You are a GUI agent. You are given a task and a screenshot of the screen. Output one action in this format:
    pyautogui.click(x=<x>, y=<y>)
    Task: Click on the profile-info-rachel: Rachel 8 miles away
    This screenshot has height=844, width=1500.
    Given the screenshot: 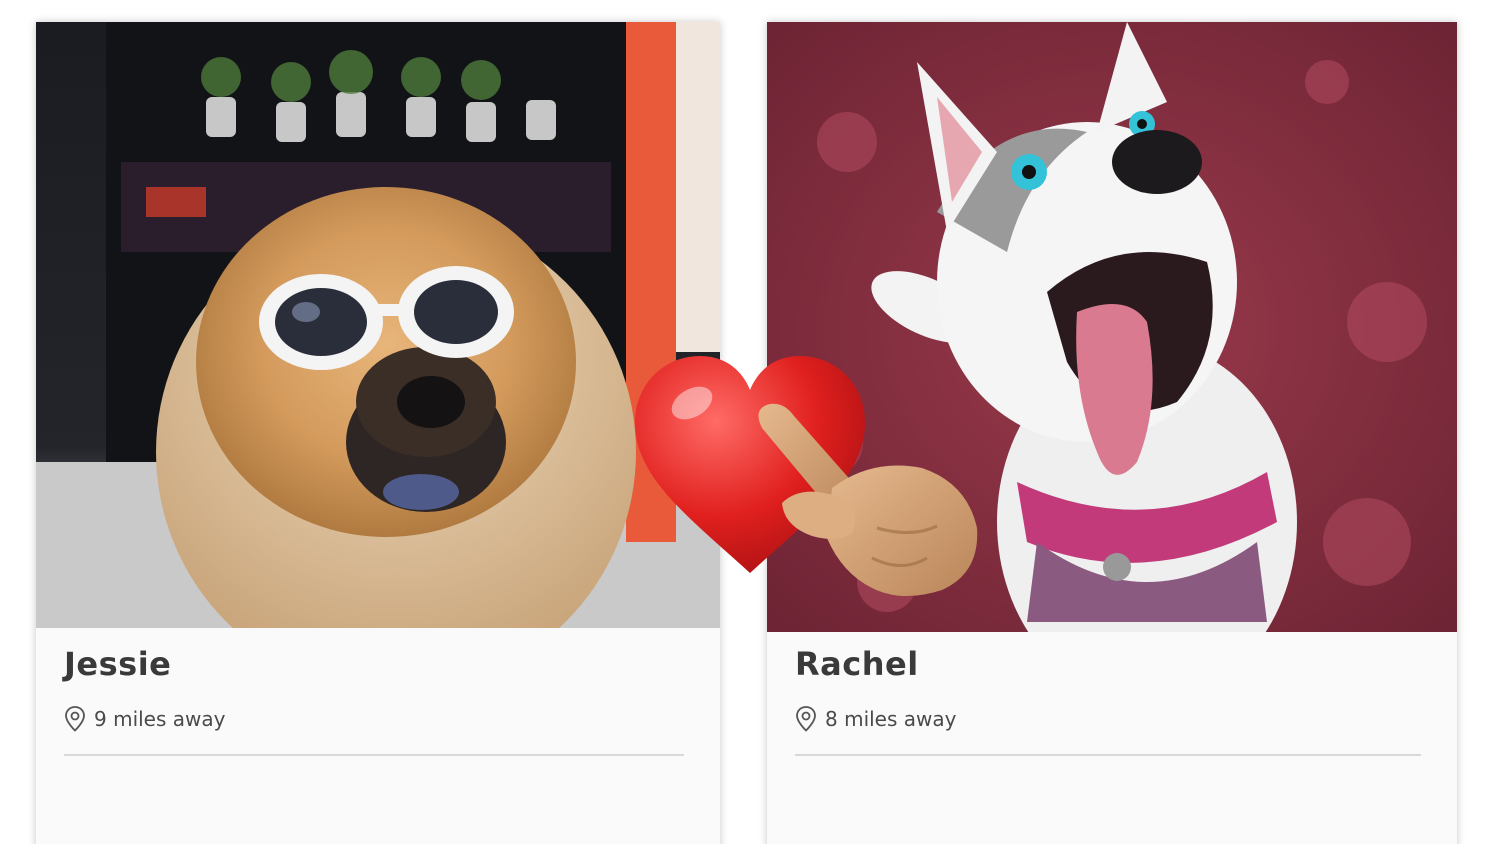 What is the action you would take?
    pyautogui.click(x=1108, y=700)
    